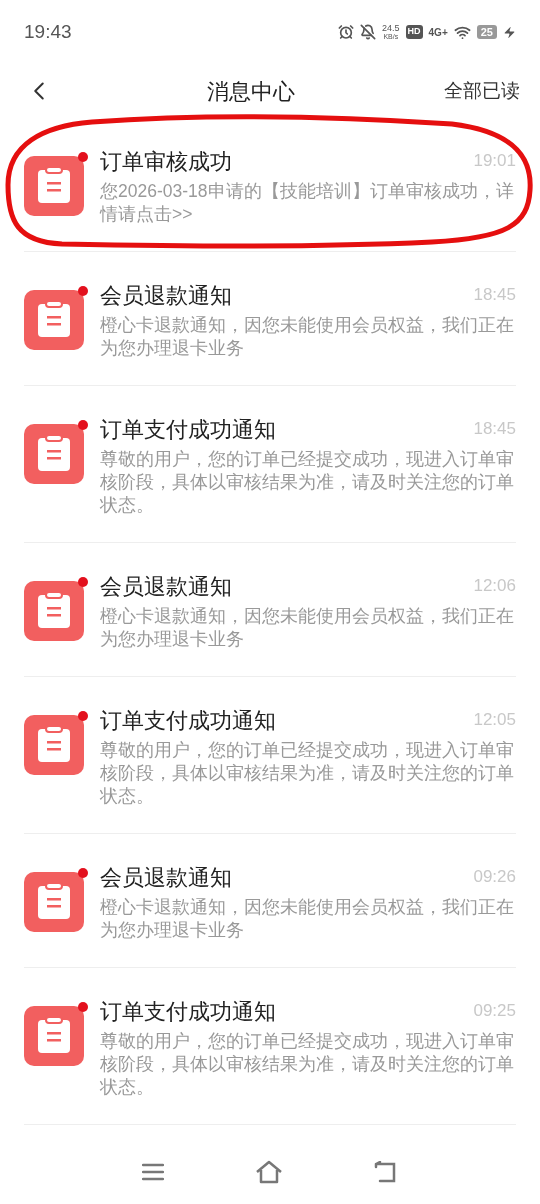 This screenshot has height=1204, width=540. Describe the element at coordinates (48, 31) in the screenshot. I see `clock-time: 19:43` at that location.